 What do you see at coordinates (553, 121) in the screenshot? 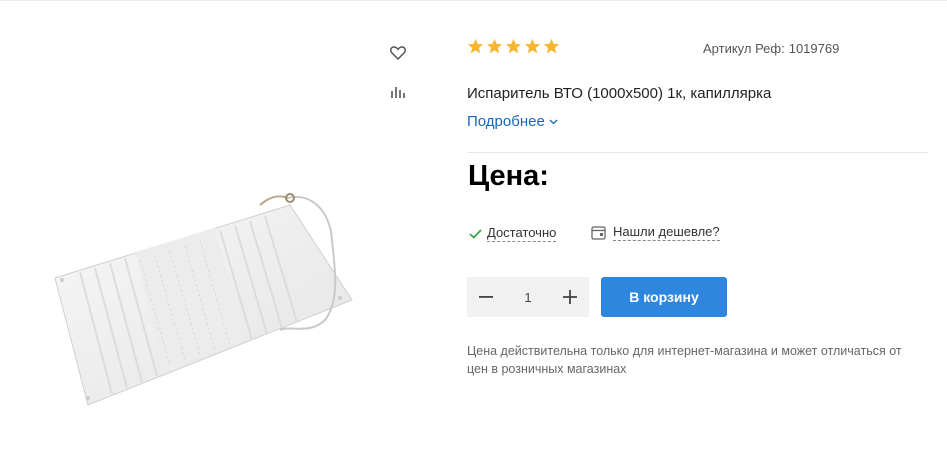
I see `chevron-down-icon` at bounding box center [553, 121].